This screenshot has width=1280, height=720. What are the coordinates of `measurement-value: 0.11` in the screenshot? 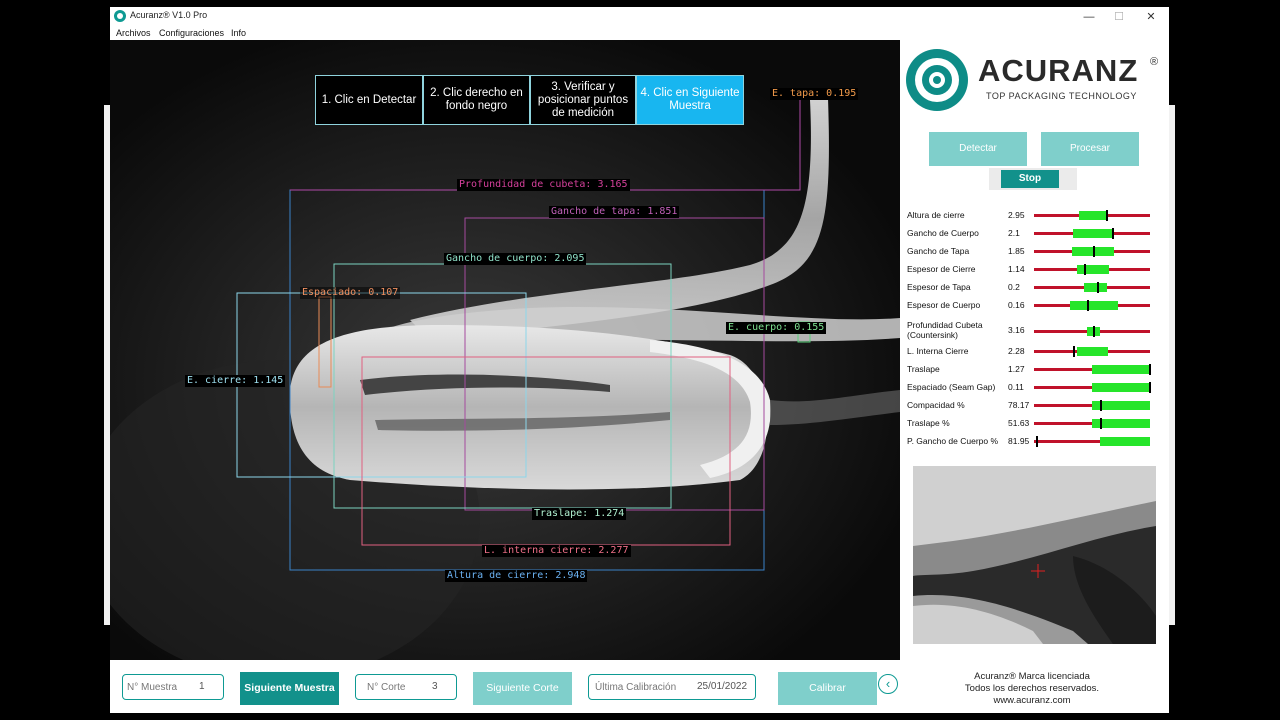 It's located at (1016, 387).